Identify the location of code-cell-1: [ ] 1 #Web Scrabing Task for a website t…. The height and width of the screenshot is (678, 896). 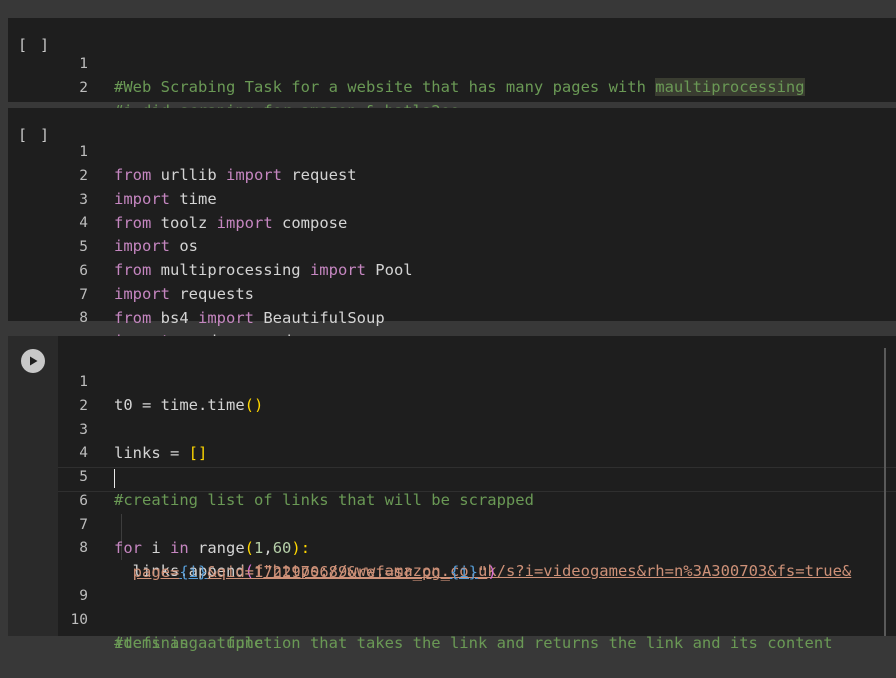
(452, 69).